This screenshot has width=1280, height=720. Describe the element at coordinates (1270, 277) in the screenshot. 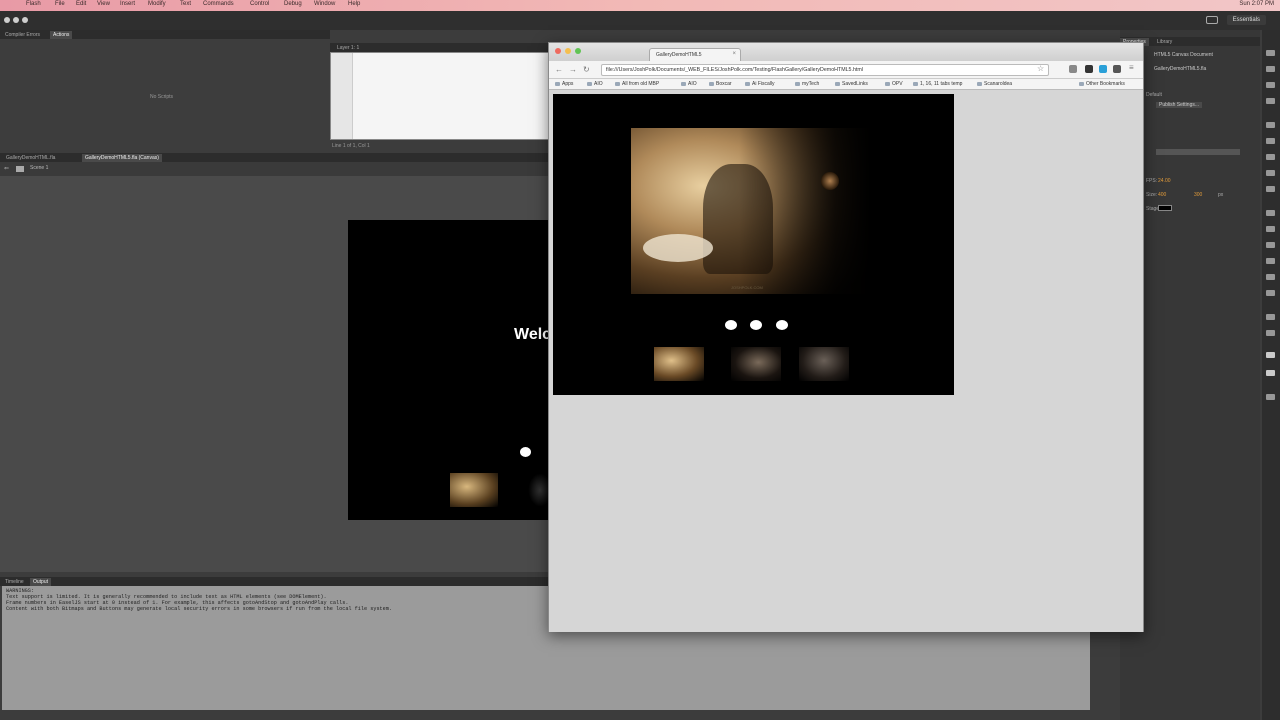

I see `eyedropper-icon` at that location.